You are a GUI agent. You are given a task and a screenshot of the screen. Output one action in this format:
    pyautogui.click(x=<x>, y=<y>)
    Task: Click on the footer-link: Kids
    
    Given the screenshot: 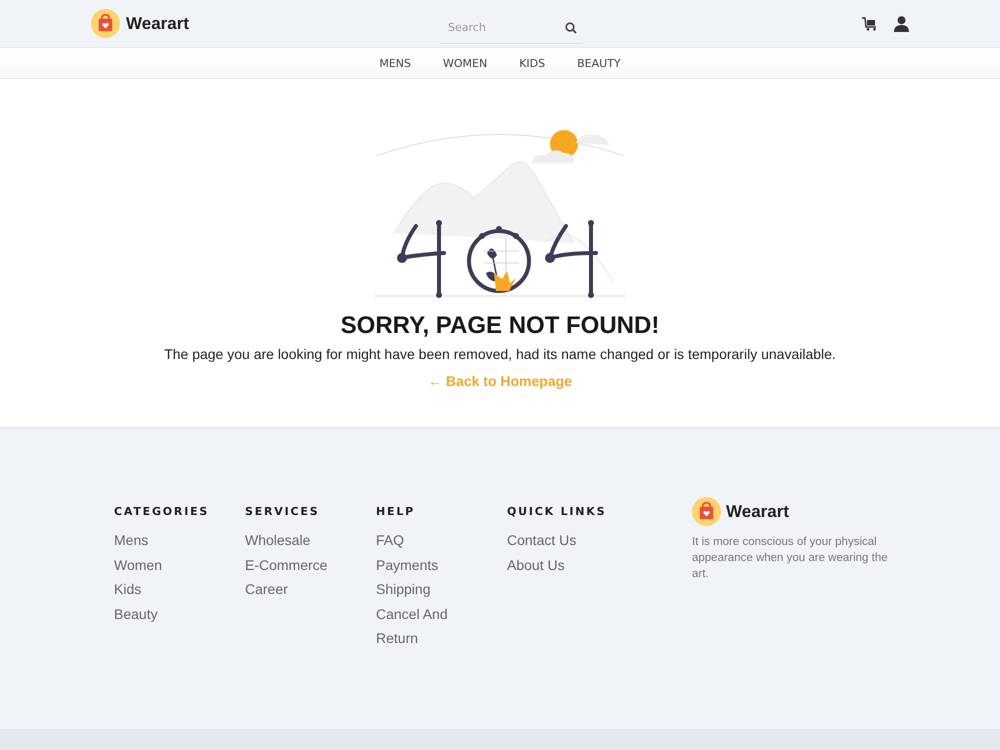 What is the action you would take?
    pyautogui.click(x=179, y=593)
    